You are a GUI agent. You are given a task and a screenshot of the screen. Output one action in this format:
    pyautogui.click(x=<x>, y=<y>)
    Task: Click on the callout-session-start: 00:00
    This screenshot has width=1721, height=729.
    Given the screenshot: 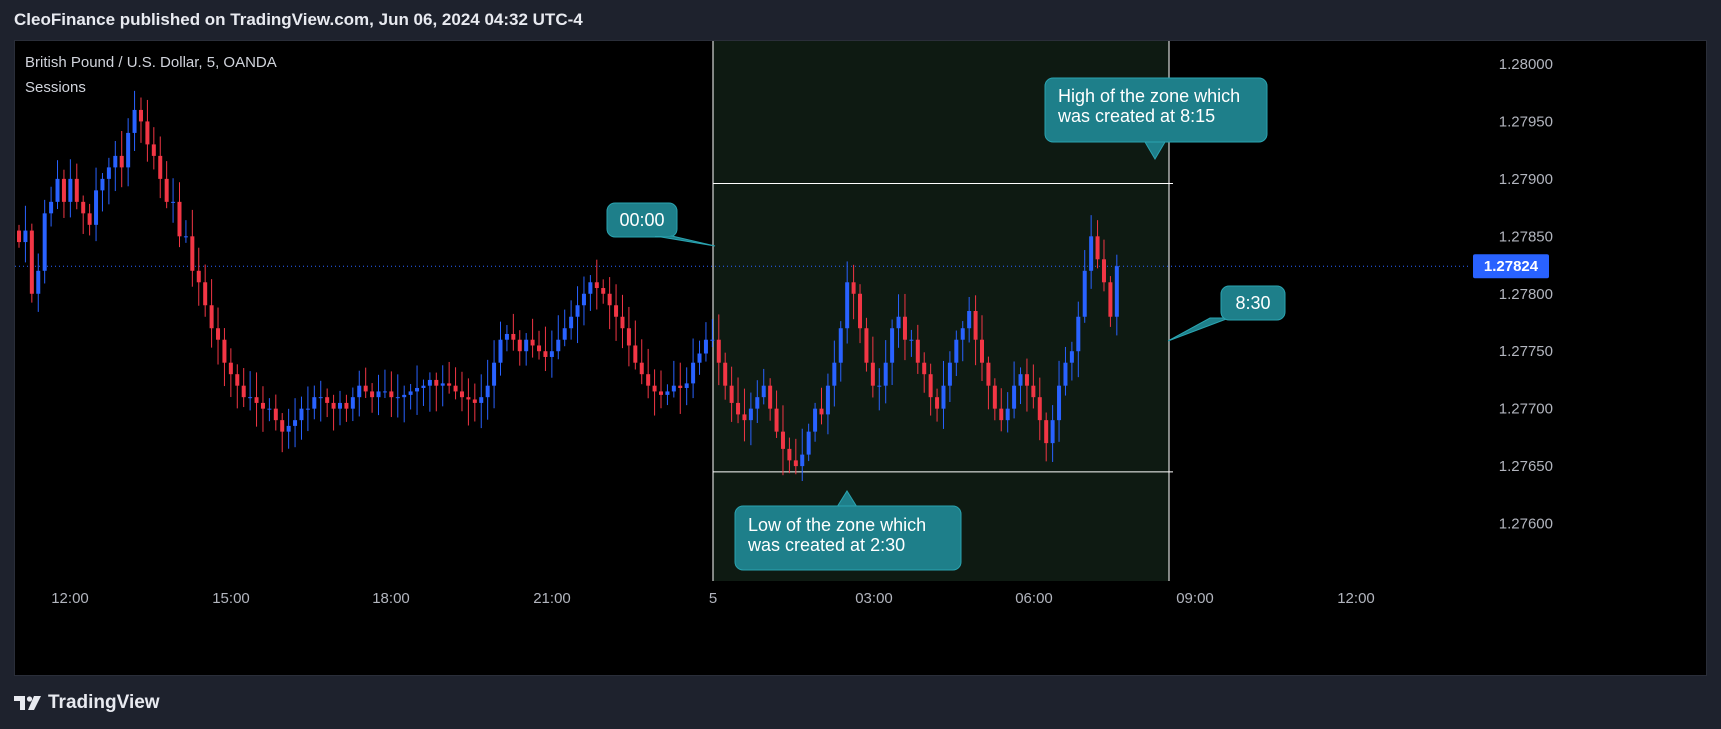 What is the action you would take?
    pyautogui.click(x=661, y=225)
    